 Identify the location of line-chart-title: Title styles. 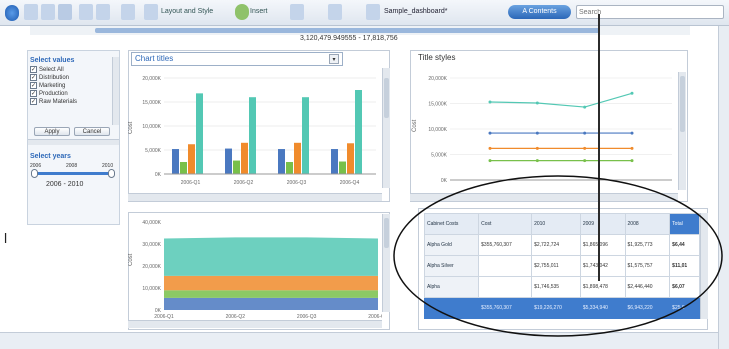
(437, 57).